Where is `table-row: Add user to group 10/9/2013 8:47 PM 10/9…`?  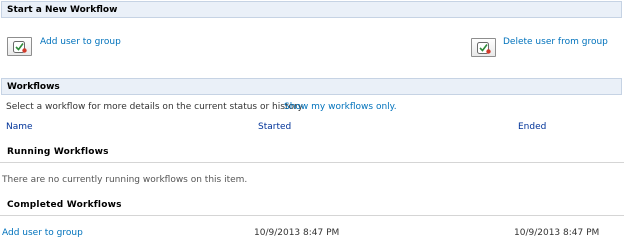 table-row: Add user to group 10/9/2013 8:47 PM 10/9… is located at coordinates (312, 235).